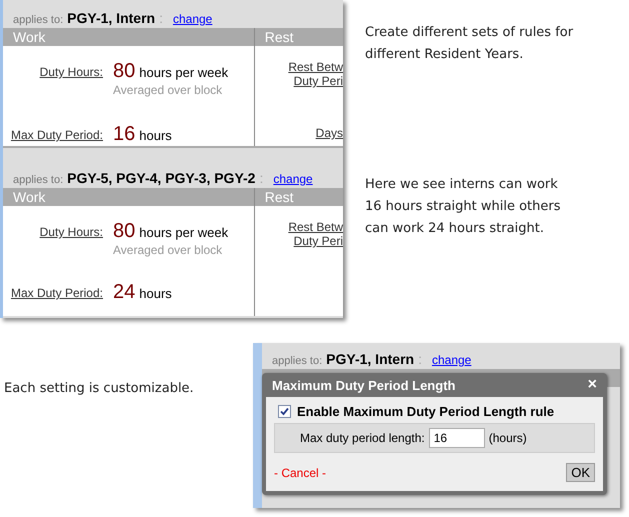  Describe the element at coordinates (580, 472) in the screenshot. I see `ok-button: OK` at that location.